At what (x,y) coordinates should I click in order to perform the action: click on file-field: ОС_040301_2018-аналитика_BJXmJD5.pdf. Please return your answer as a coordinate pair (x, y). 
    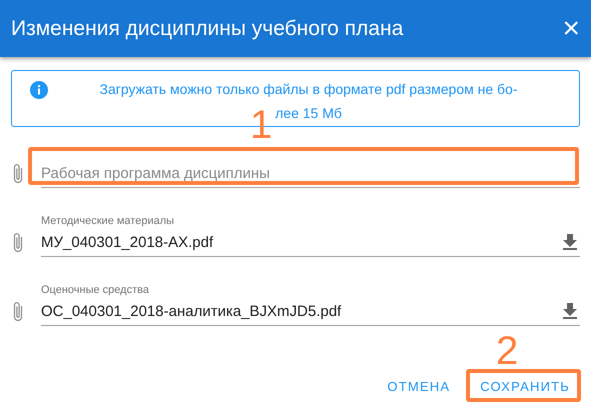
    Looking at the image, I should click on (310, 311).